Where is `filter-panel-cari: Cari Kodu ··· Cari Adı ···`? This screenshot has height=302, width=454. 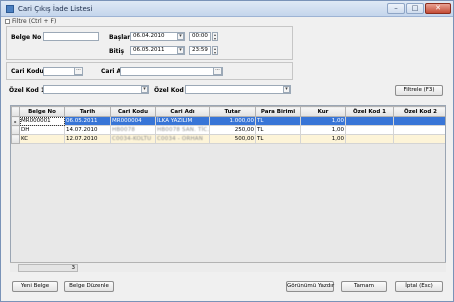 filter-panel-cari: Cari Kodu ··· Cari Adı ··· is located at coordinates (149, 71).